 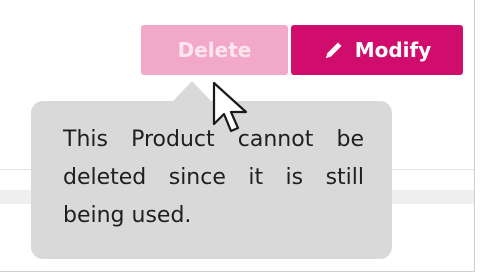 I want to click on delete-button: Delete, so click(x=214, y=50).